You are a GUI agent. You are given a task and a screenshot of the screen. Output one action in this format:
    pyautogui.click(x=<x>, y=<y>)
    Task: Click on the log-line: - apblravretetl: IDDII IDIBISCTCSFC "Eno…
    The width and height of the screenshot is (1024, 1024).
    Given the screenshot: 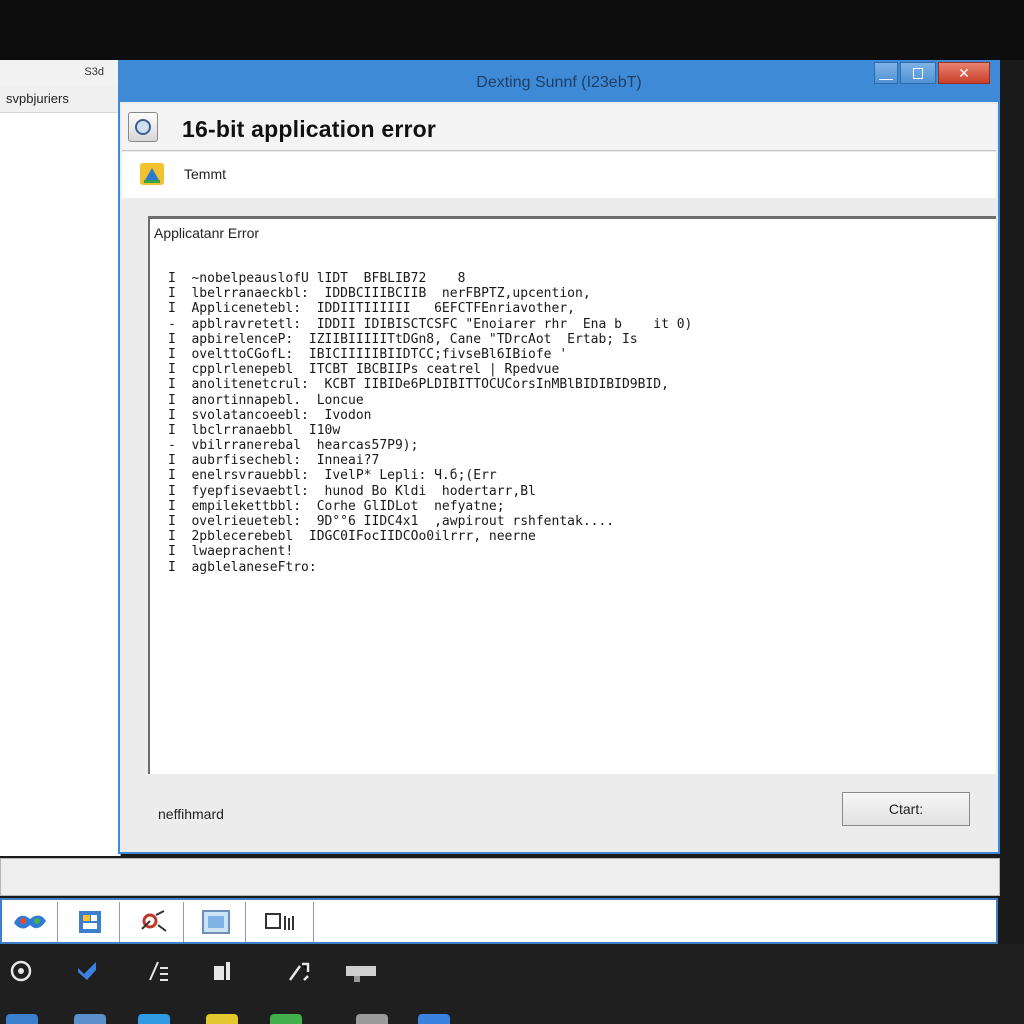 What is the action you would take?
    pyautogui.click(x=430, y=324)
    